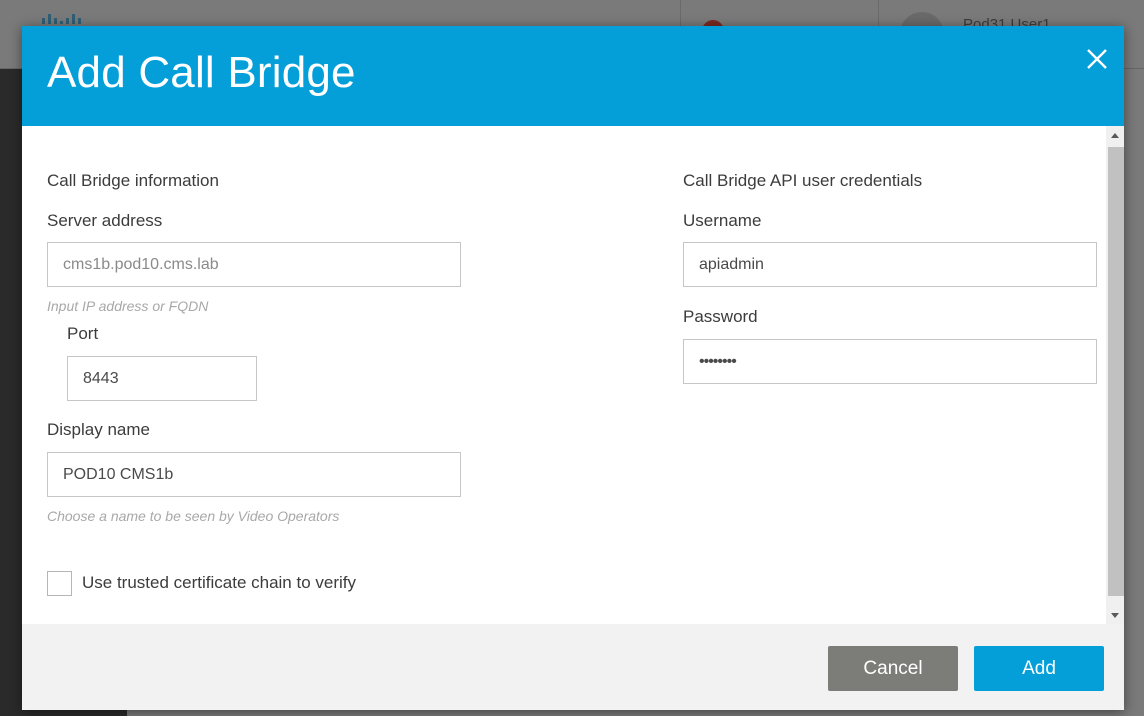 Image resolution: width=1144 pixels, height=716 pixels. I want to click on dialog-scrollbar, so click(1115, 375).